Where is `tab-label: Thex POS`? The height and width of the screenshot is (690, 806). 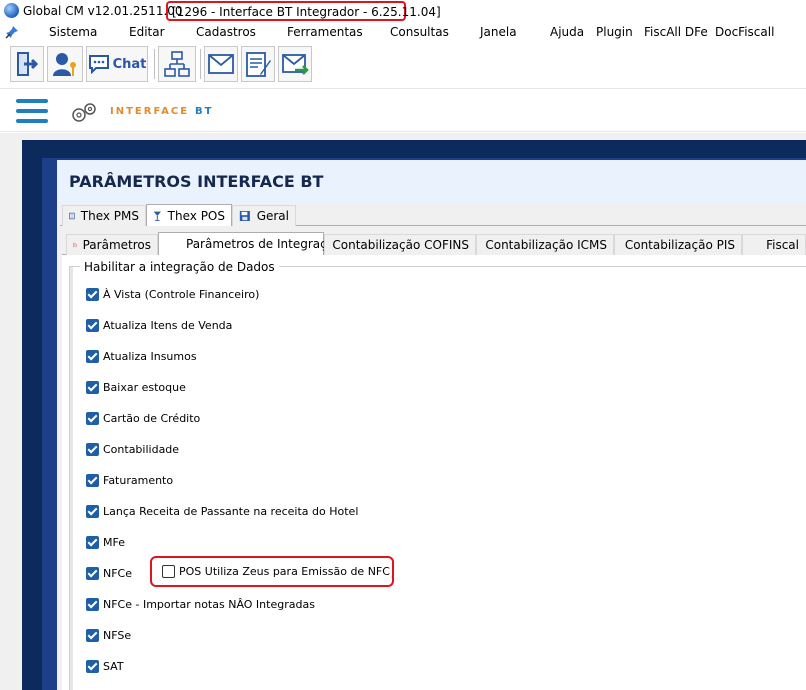
tab-label: Thex POS is located at coordinates (196, 215).